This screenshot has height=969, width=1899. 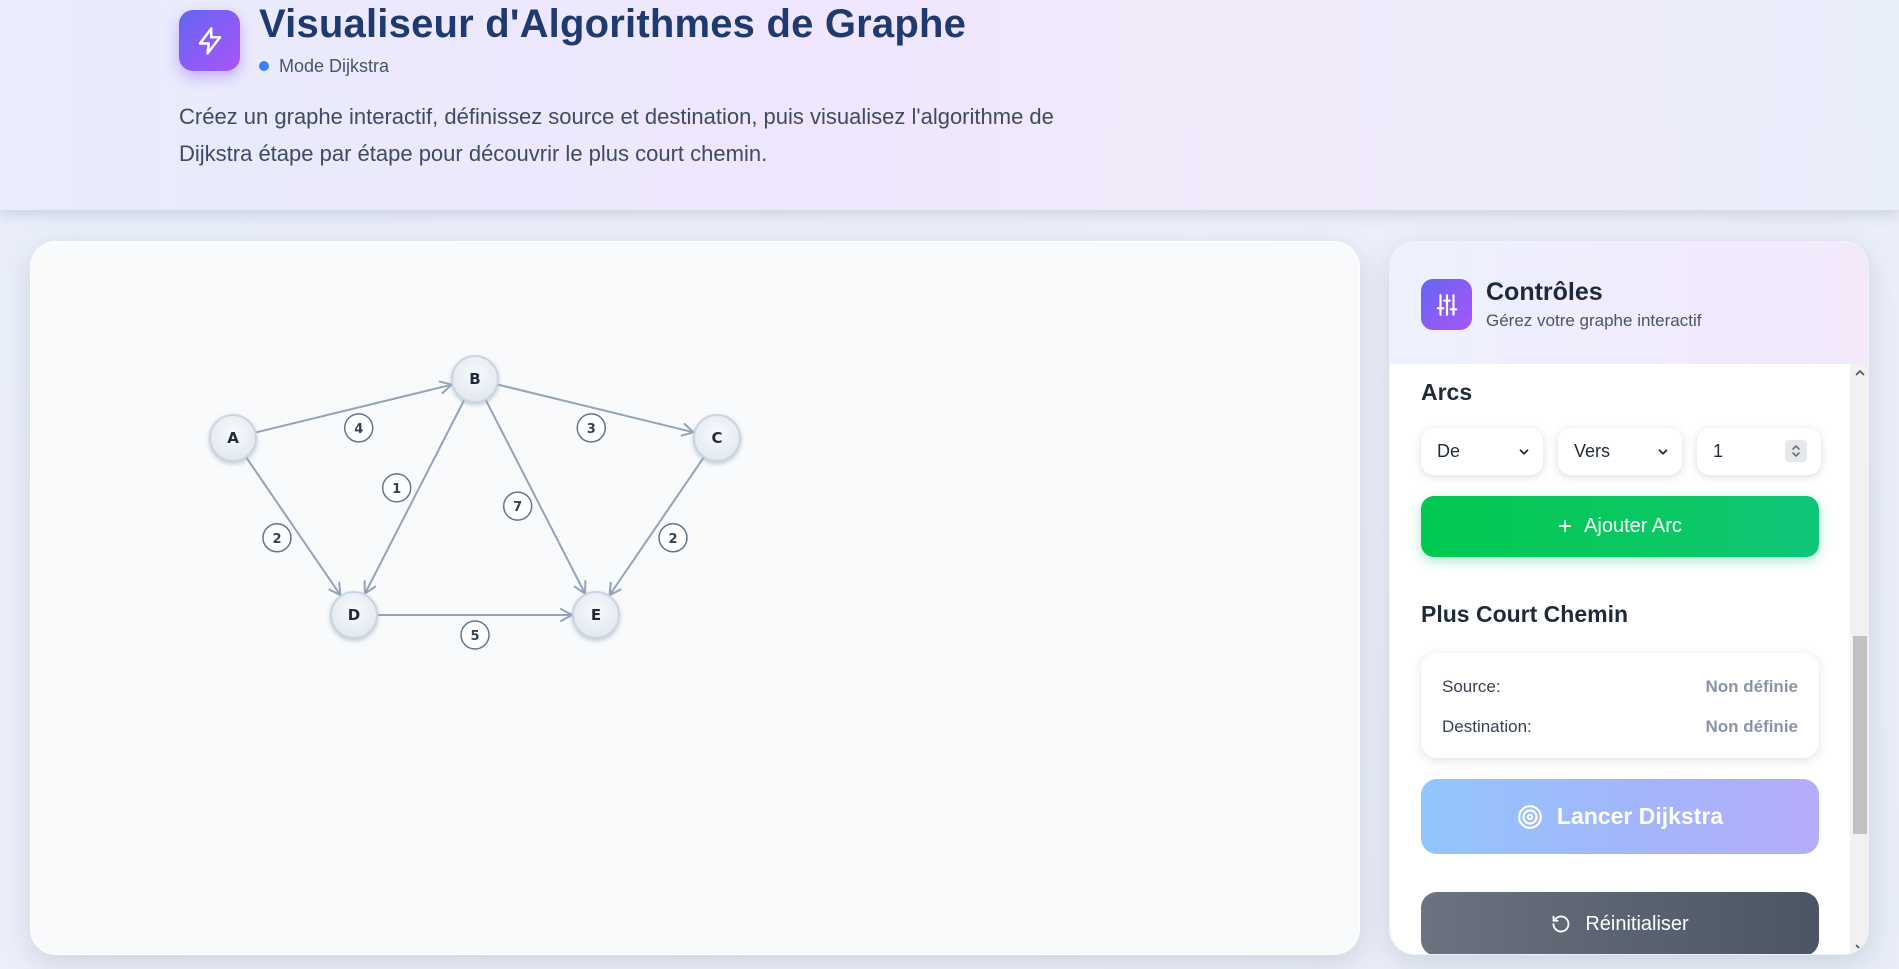 I want to click on source-value: Non définie, so click(x=1751, y=686).